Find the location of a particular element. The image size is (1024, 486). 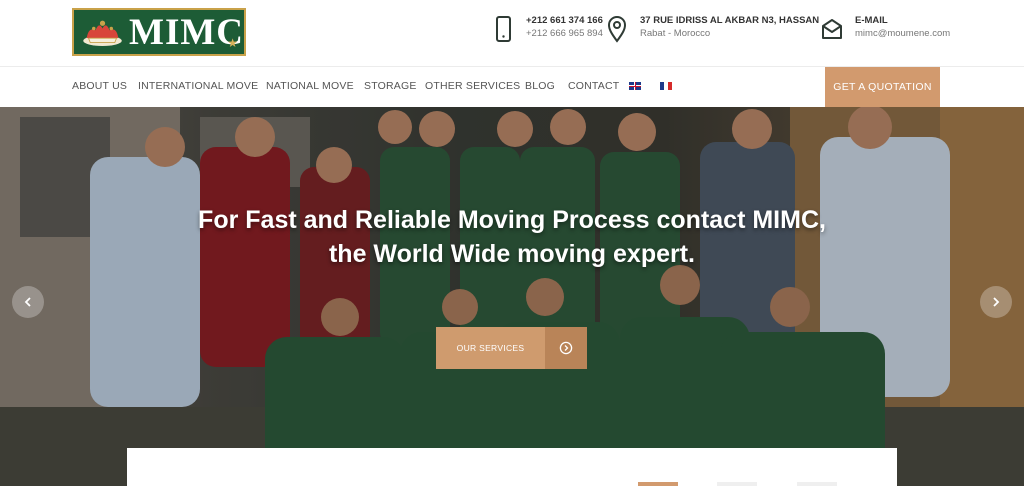

contact-phone: +212 661 374 166 +212 666 965 894 is located at coordinates (546, 29).